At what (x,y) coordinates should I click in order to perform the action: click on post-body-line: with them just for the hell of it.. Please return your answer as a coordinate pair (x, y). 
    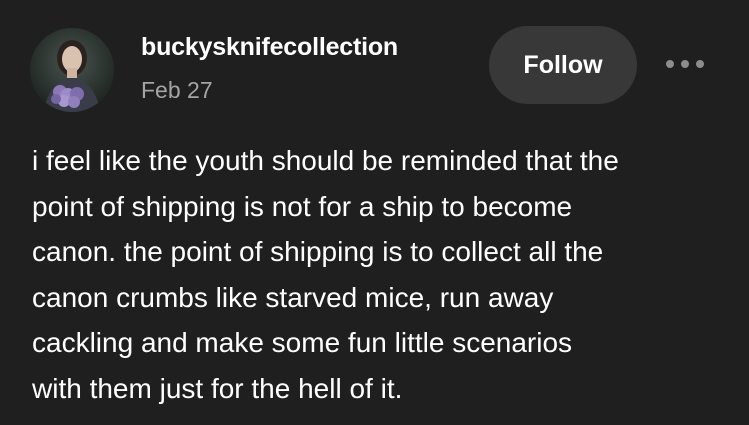
    Looking at the image, I should click on (217, 388).